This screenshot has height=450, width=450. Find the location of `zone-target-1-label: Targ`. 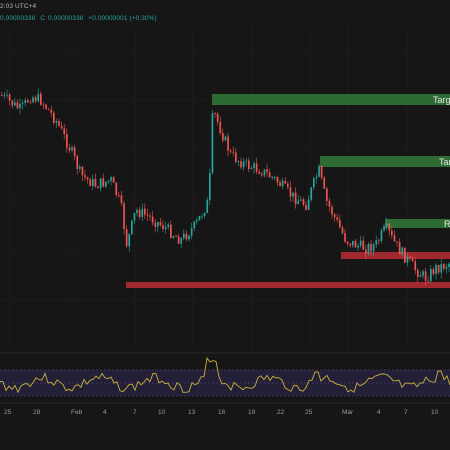

zone-target-1-label: Targ is located at coordinates (441, 100).